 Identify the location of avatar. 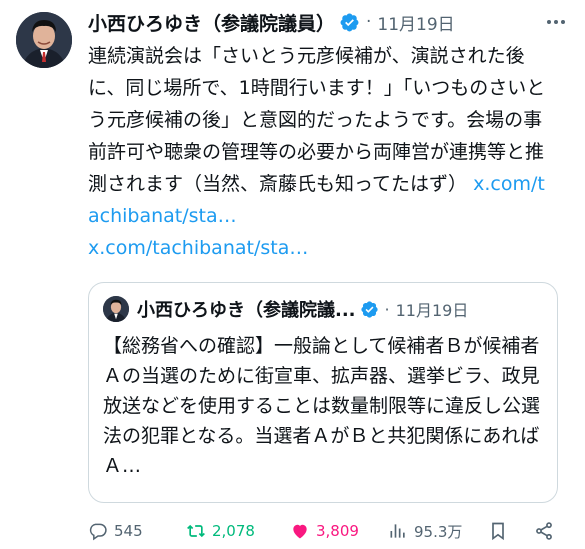
(44, 40).